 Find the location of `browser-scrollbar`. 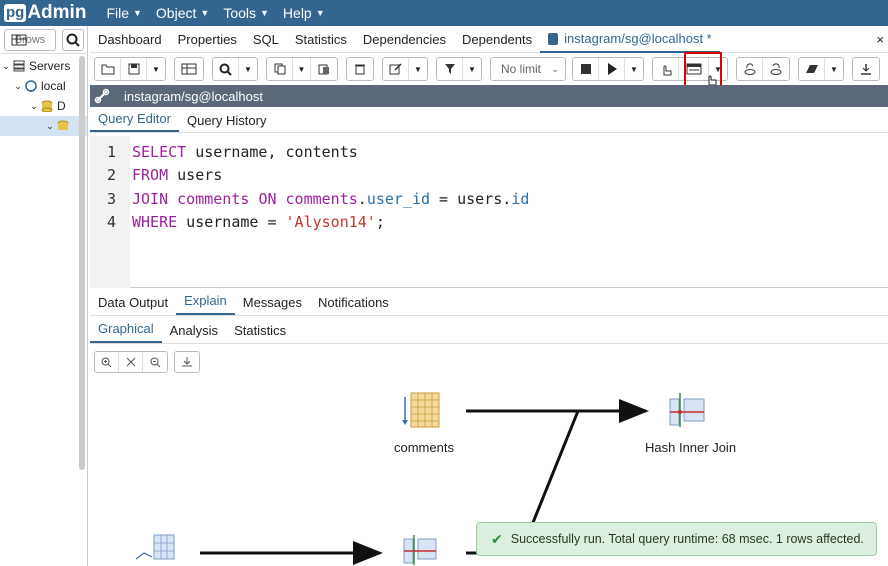

browser-scrollbar is located at coordinates (82, 263).